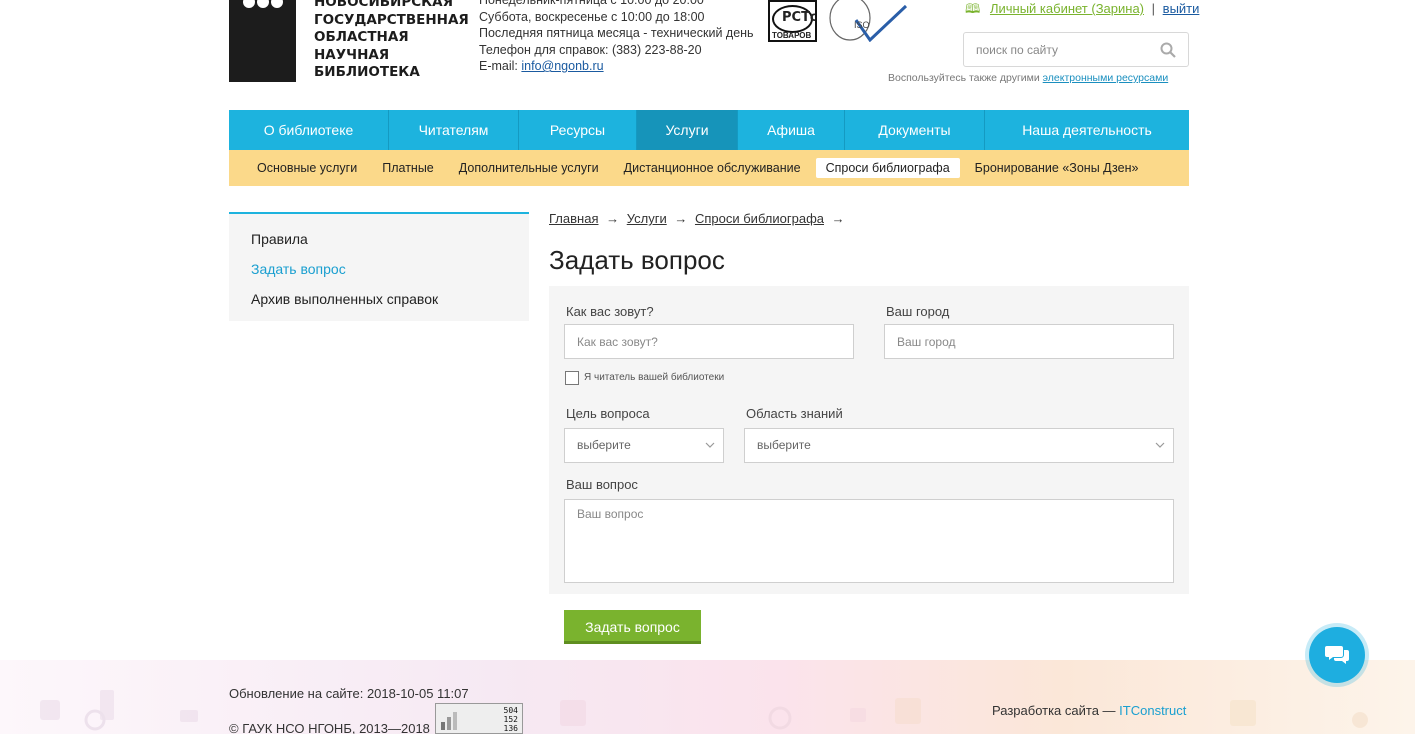 The image size is (1415, 734). I want to click on iso-logo-icon: ISO, so click(868, 21).